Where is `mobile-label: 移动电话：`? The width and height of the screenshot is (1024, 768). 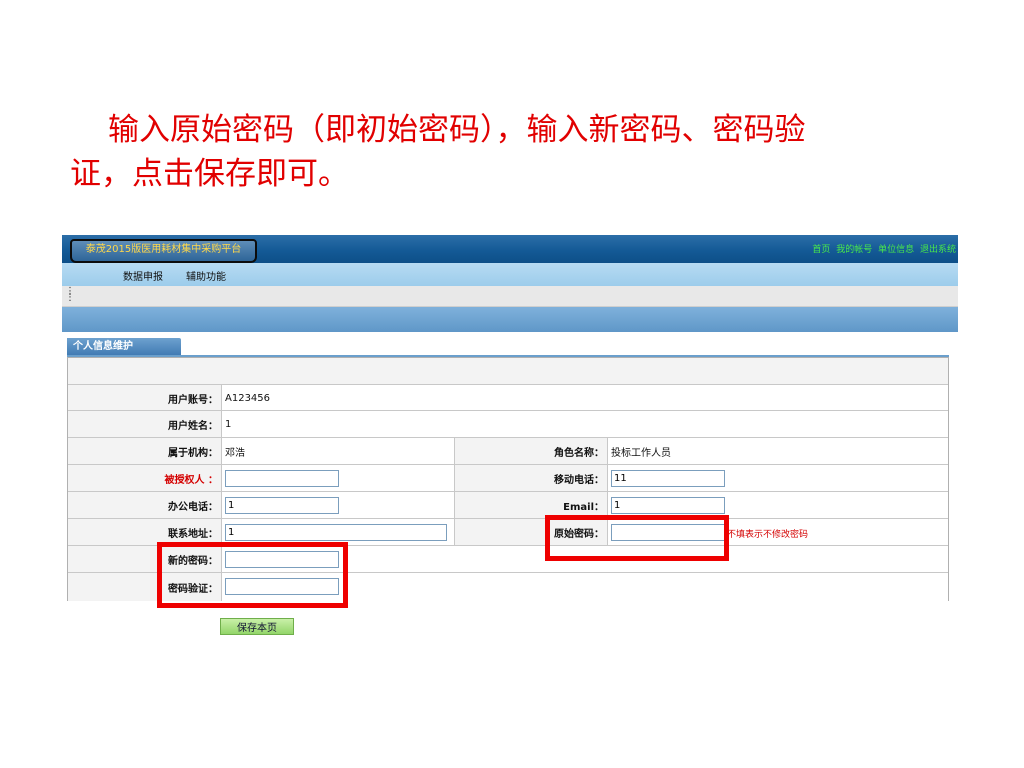
mobile-label: 移动电话： is located at coordinates (530, 478).